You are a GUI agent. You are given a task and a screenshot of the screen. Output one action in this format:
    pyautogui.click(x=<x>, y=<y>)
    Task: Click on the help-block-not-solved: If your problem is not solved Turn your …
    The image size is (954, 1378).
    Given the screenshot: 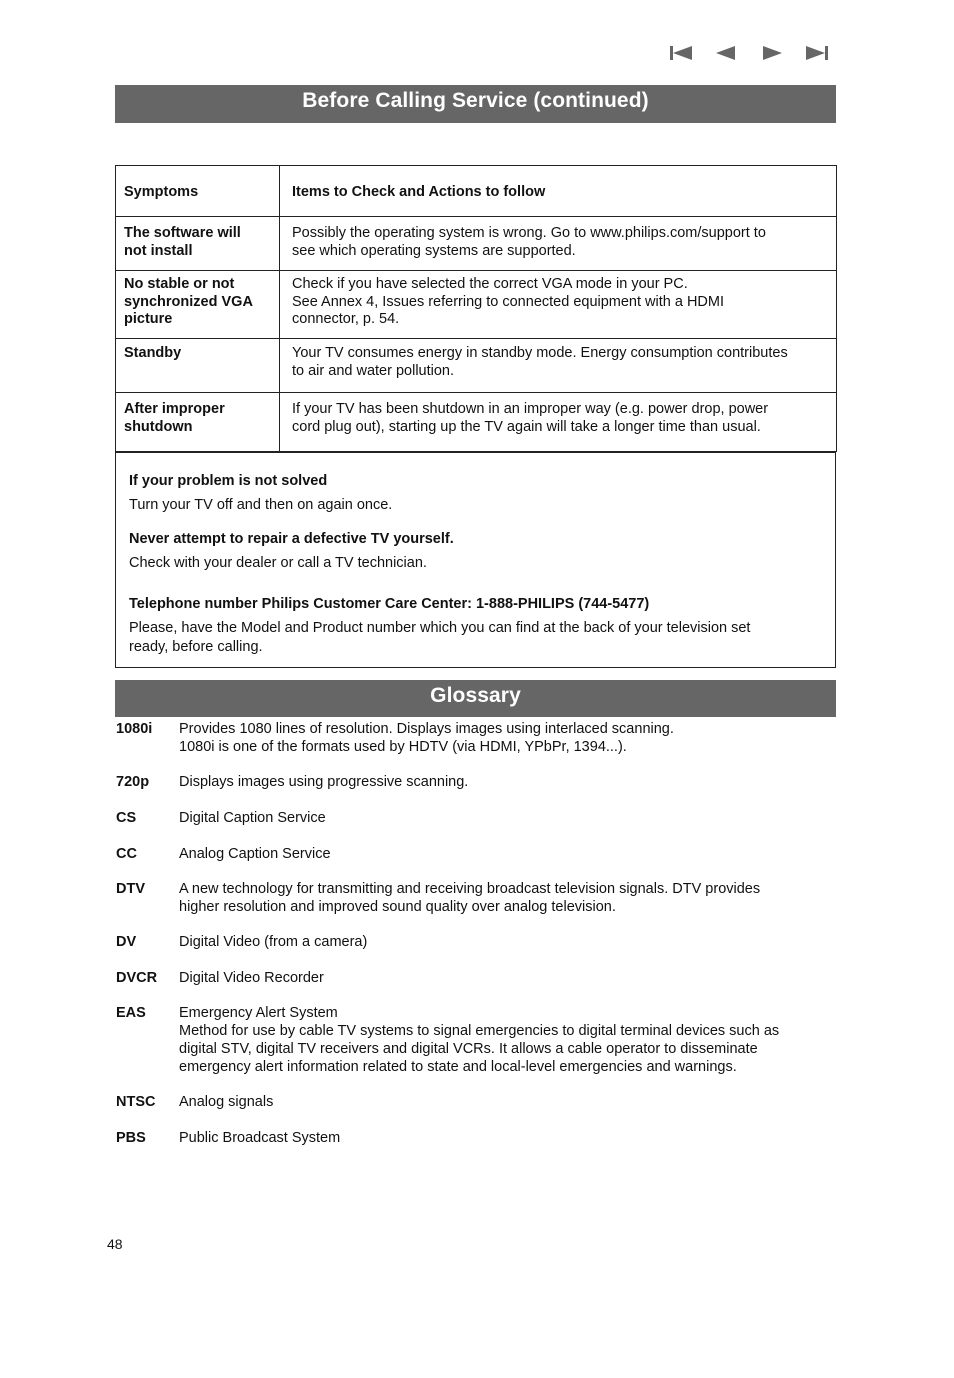 What is the action you would take?
    pyautogui.click(x=472, y=493)
    